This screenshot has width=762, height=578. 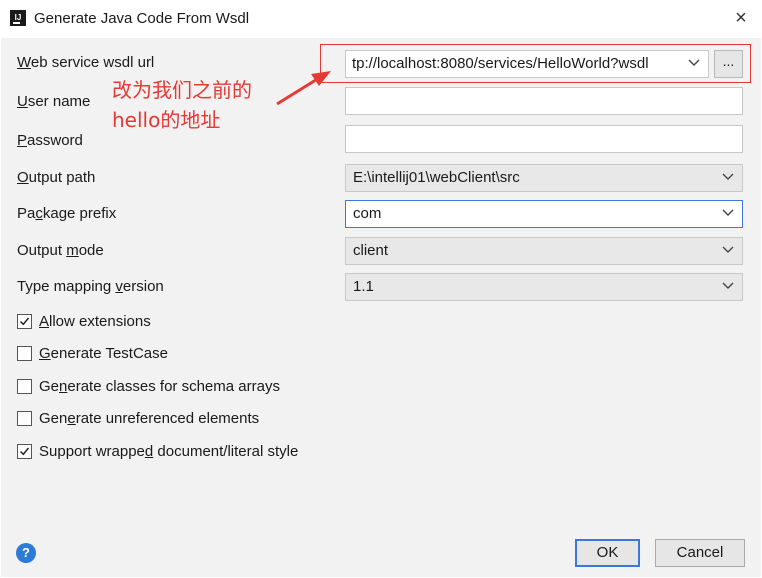 I want to click on output-mode-combo: client, so click(x=544, y=251).